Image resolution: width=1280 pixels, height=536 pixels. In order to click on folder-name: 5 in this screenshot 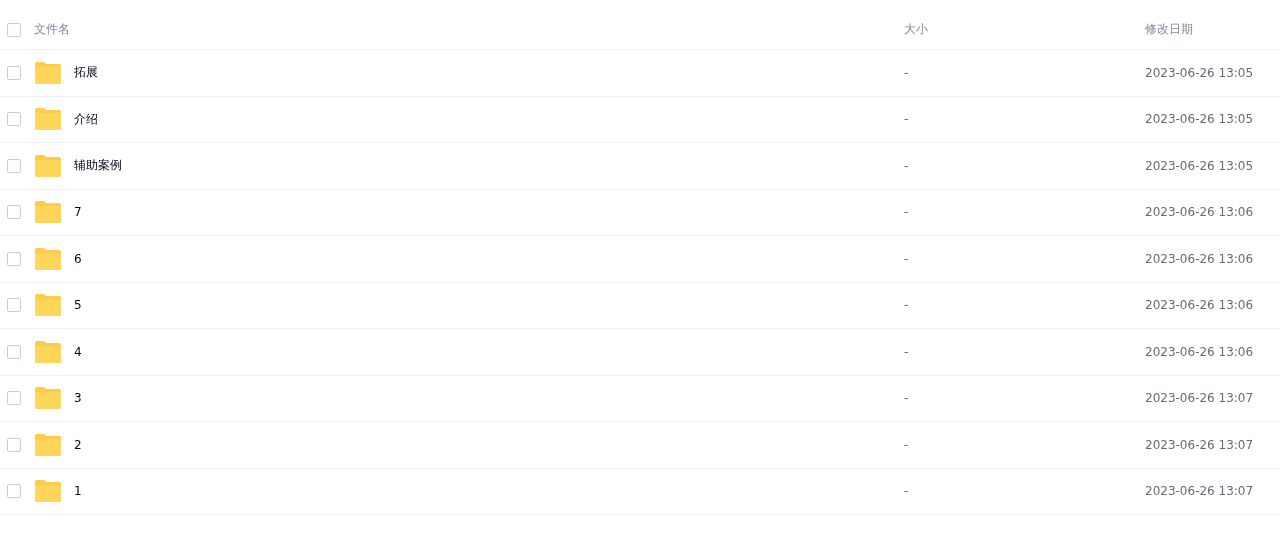, I will do `click(489, 305)`.